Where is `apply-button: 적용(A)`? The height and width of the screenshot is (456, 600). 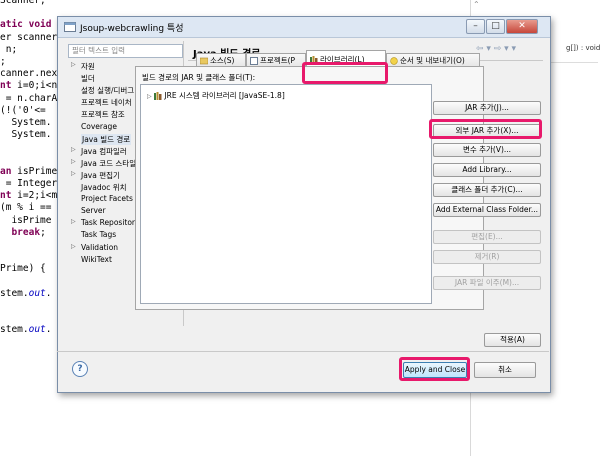 apply-button: 적용(A) is located at coordinates (512, 340).